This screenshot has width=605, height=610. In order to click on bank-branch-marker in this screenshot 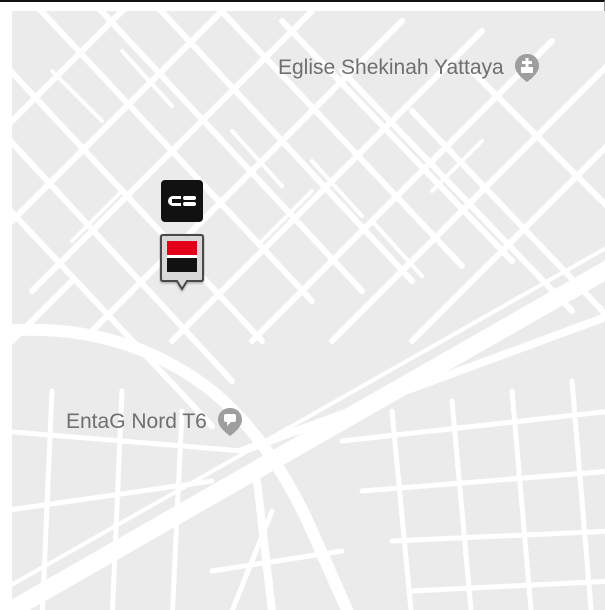, I will do `click(182, 265)`.